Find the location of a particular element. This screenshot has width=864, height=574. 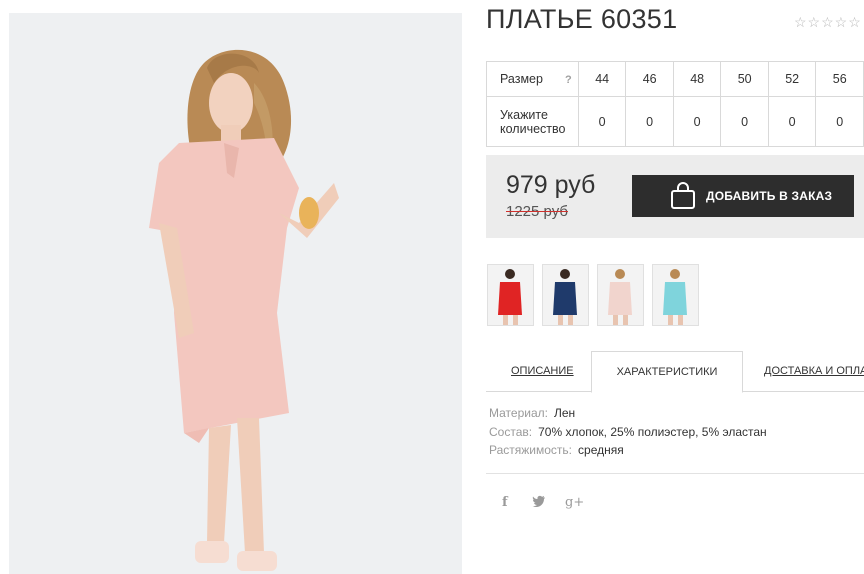

thumbnail-pink is located at coordinates (620, 295).